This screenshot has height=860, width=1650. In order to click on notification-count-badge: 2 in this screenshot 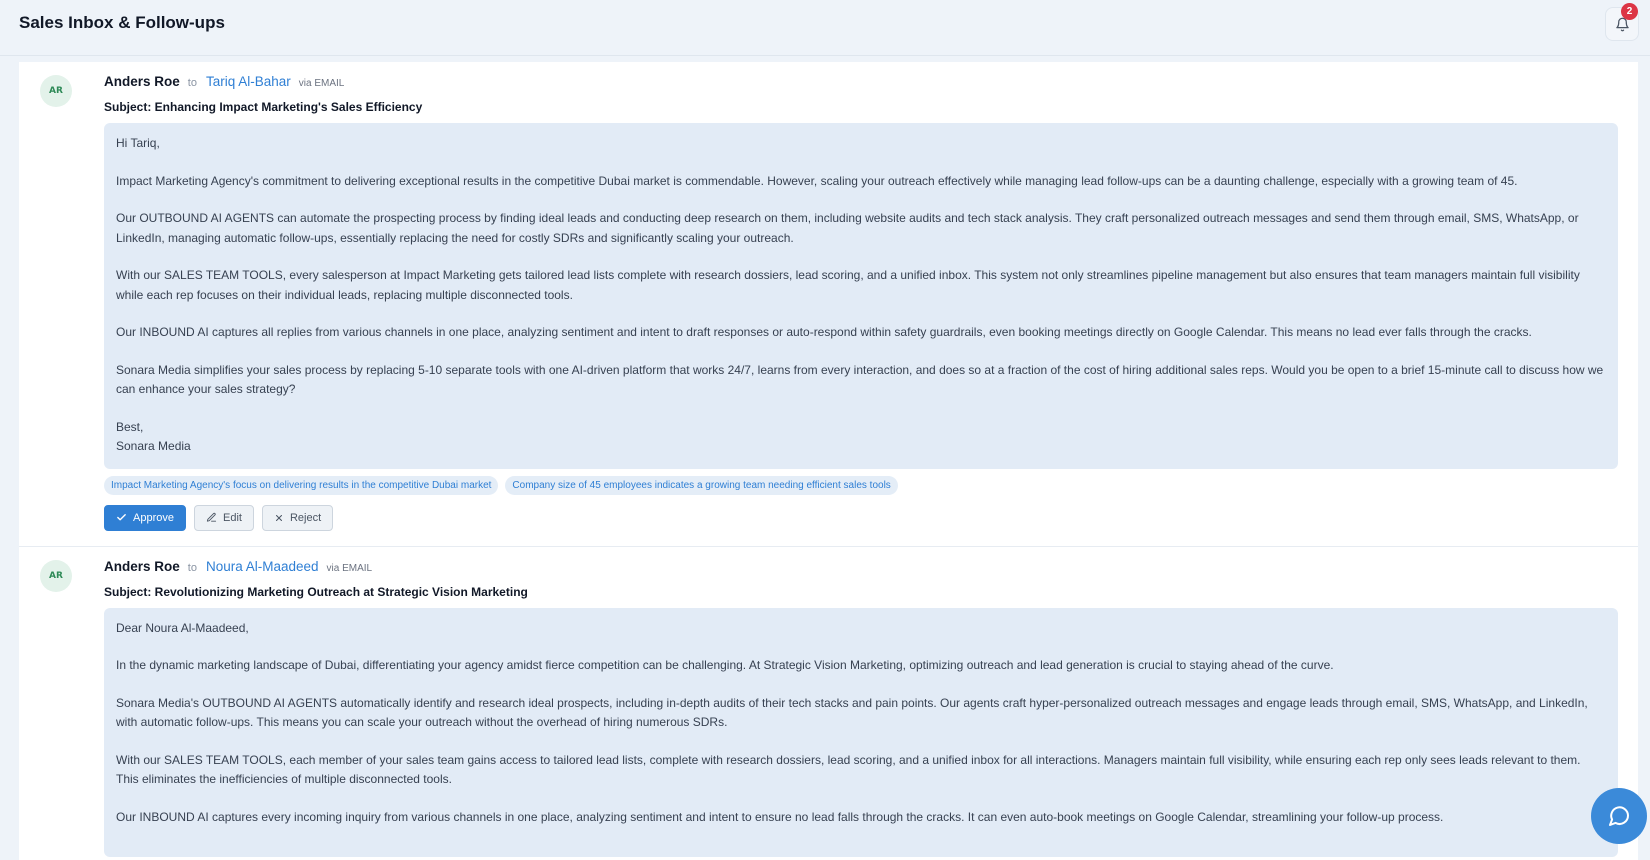, I will do `click(1629, 11)`.